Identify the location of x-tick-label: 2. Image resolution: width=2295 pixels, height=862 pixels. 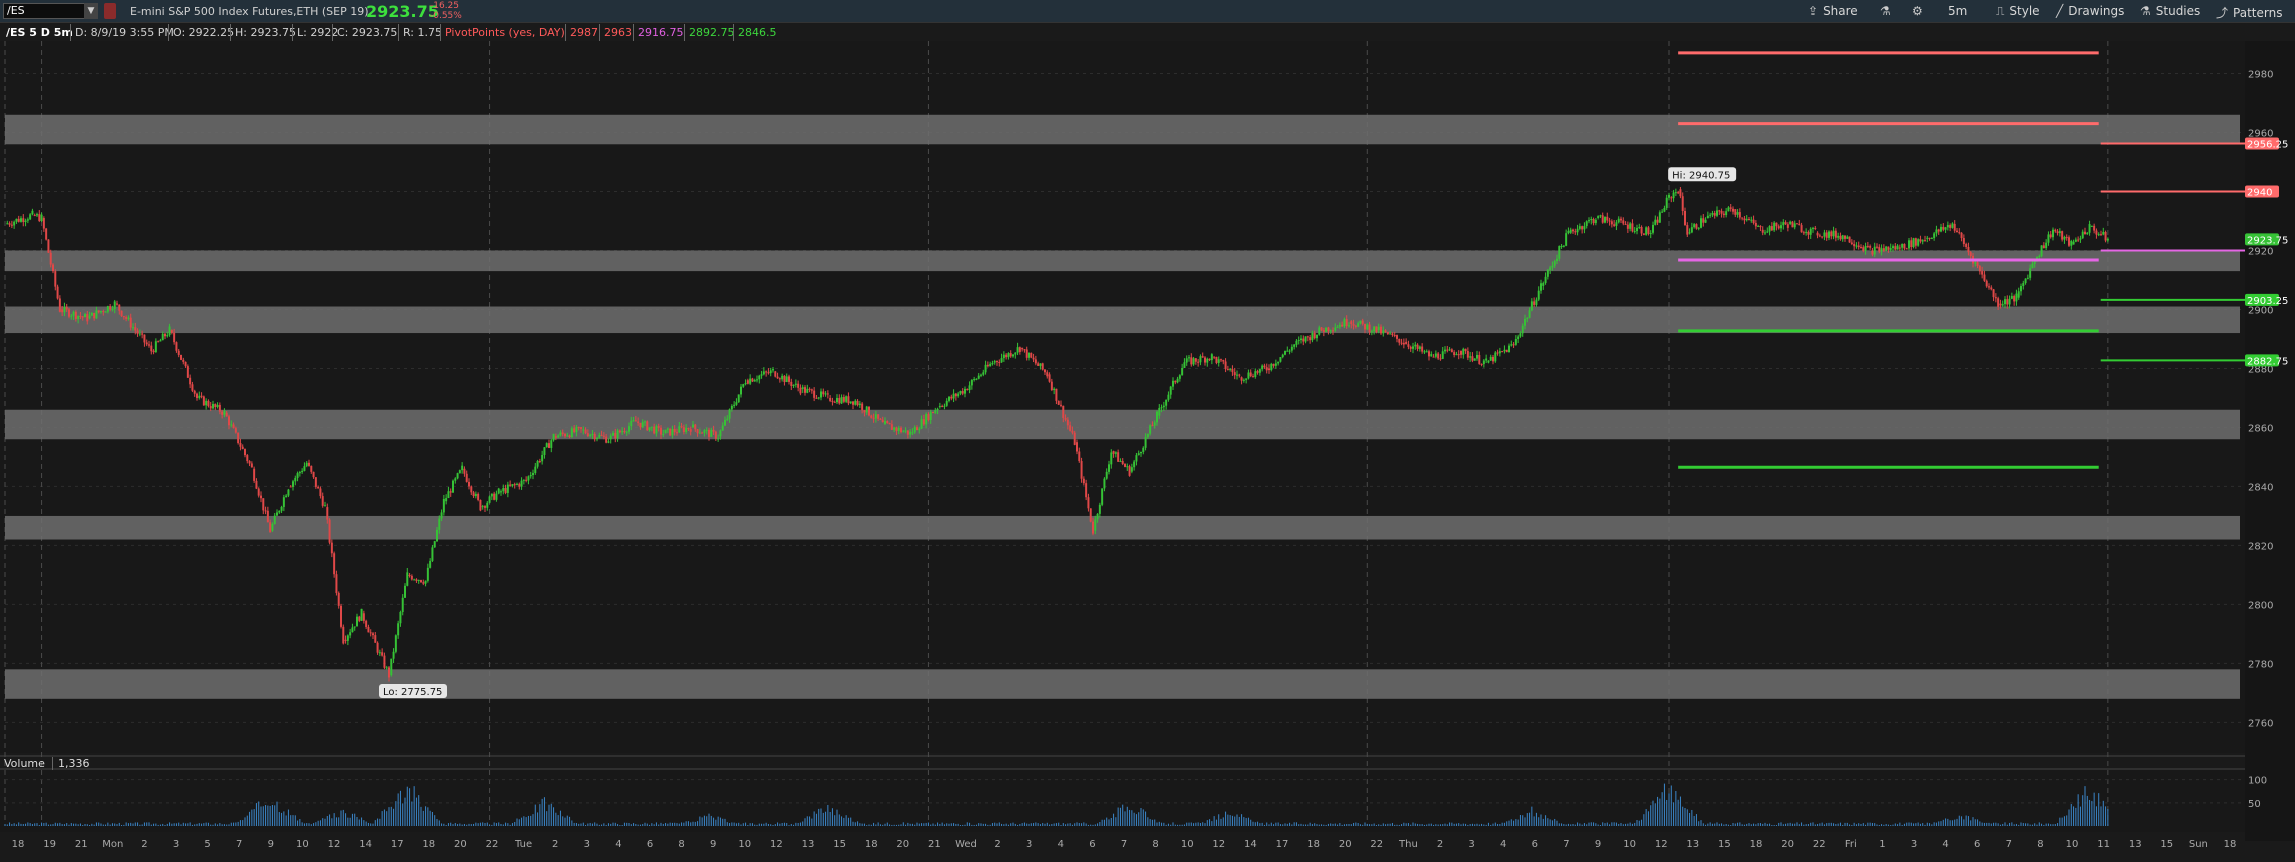
(555, 844).